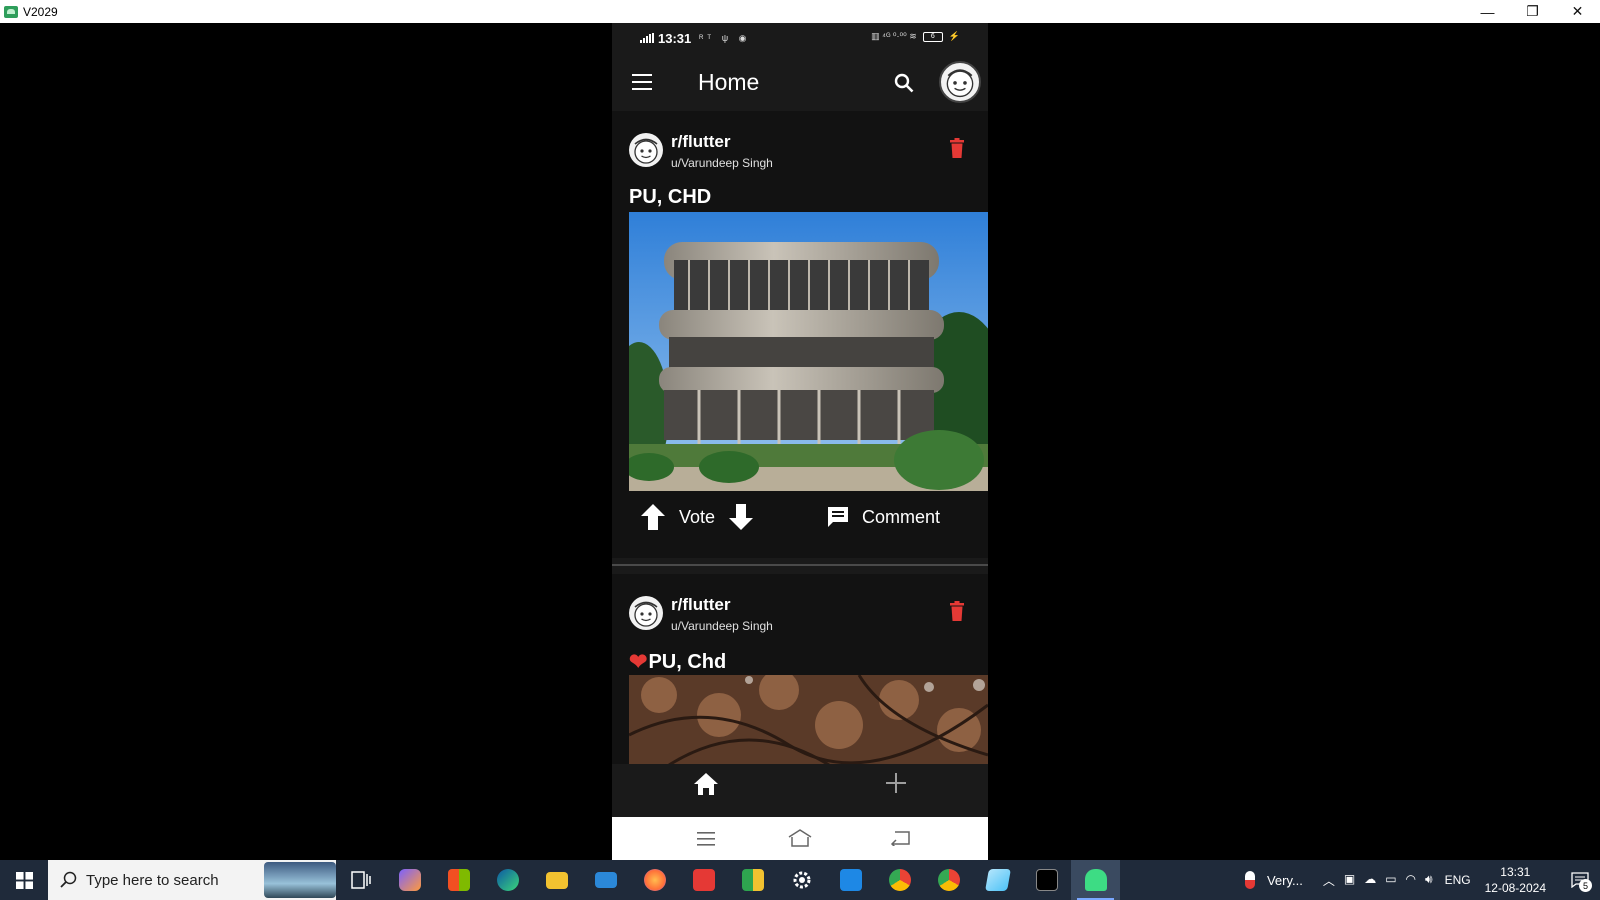  I want to click on heart-icon: ❤, so click(638, 661).